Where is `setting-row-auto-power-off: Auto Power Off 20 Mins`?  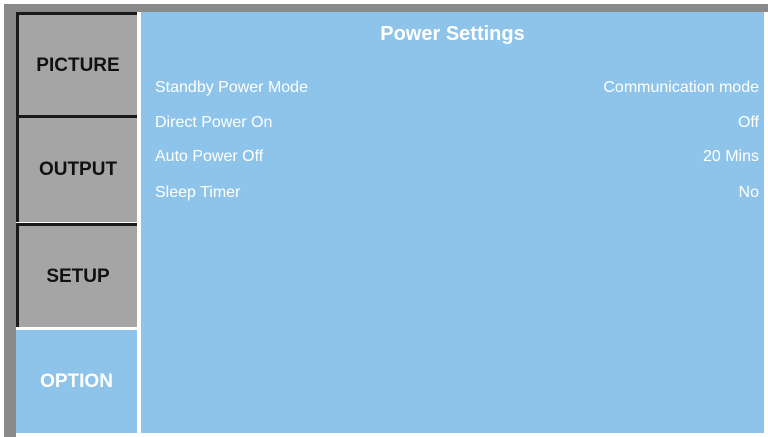
setting-row-auto-power-off: Auto Power Off 20 Mins is located at coordinates (457, 157).